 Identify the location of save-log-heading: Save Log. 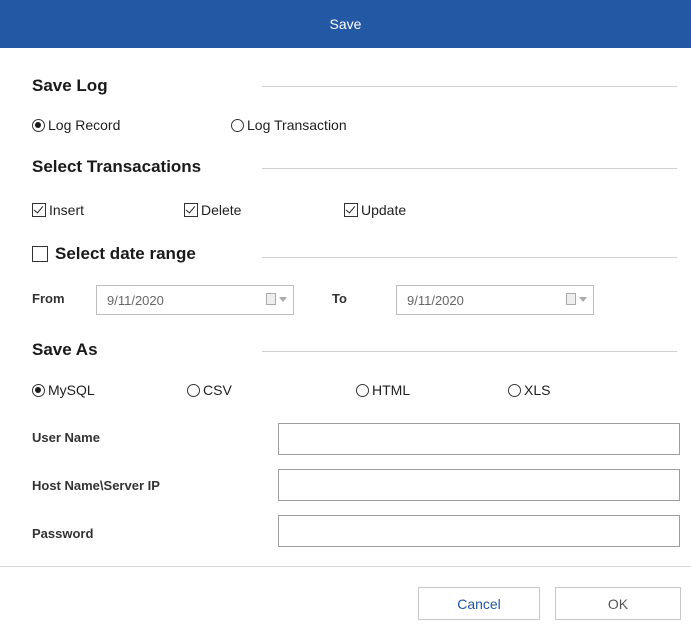
(70, 85).